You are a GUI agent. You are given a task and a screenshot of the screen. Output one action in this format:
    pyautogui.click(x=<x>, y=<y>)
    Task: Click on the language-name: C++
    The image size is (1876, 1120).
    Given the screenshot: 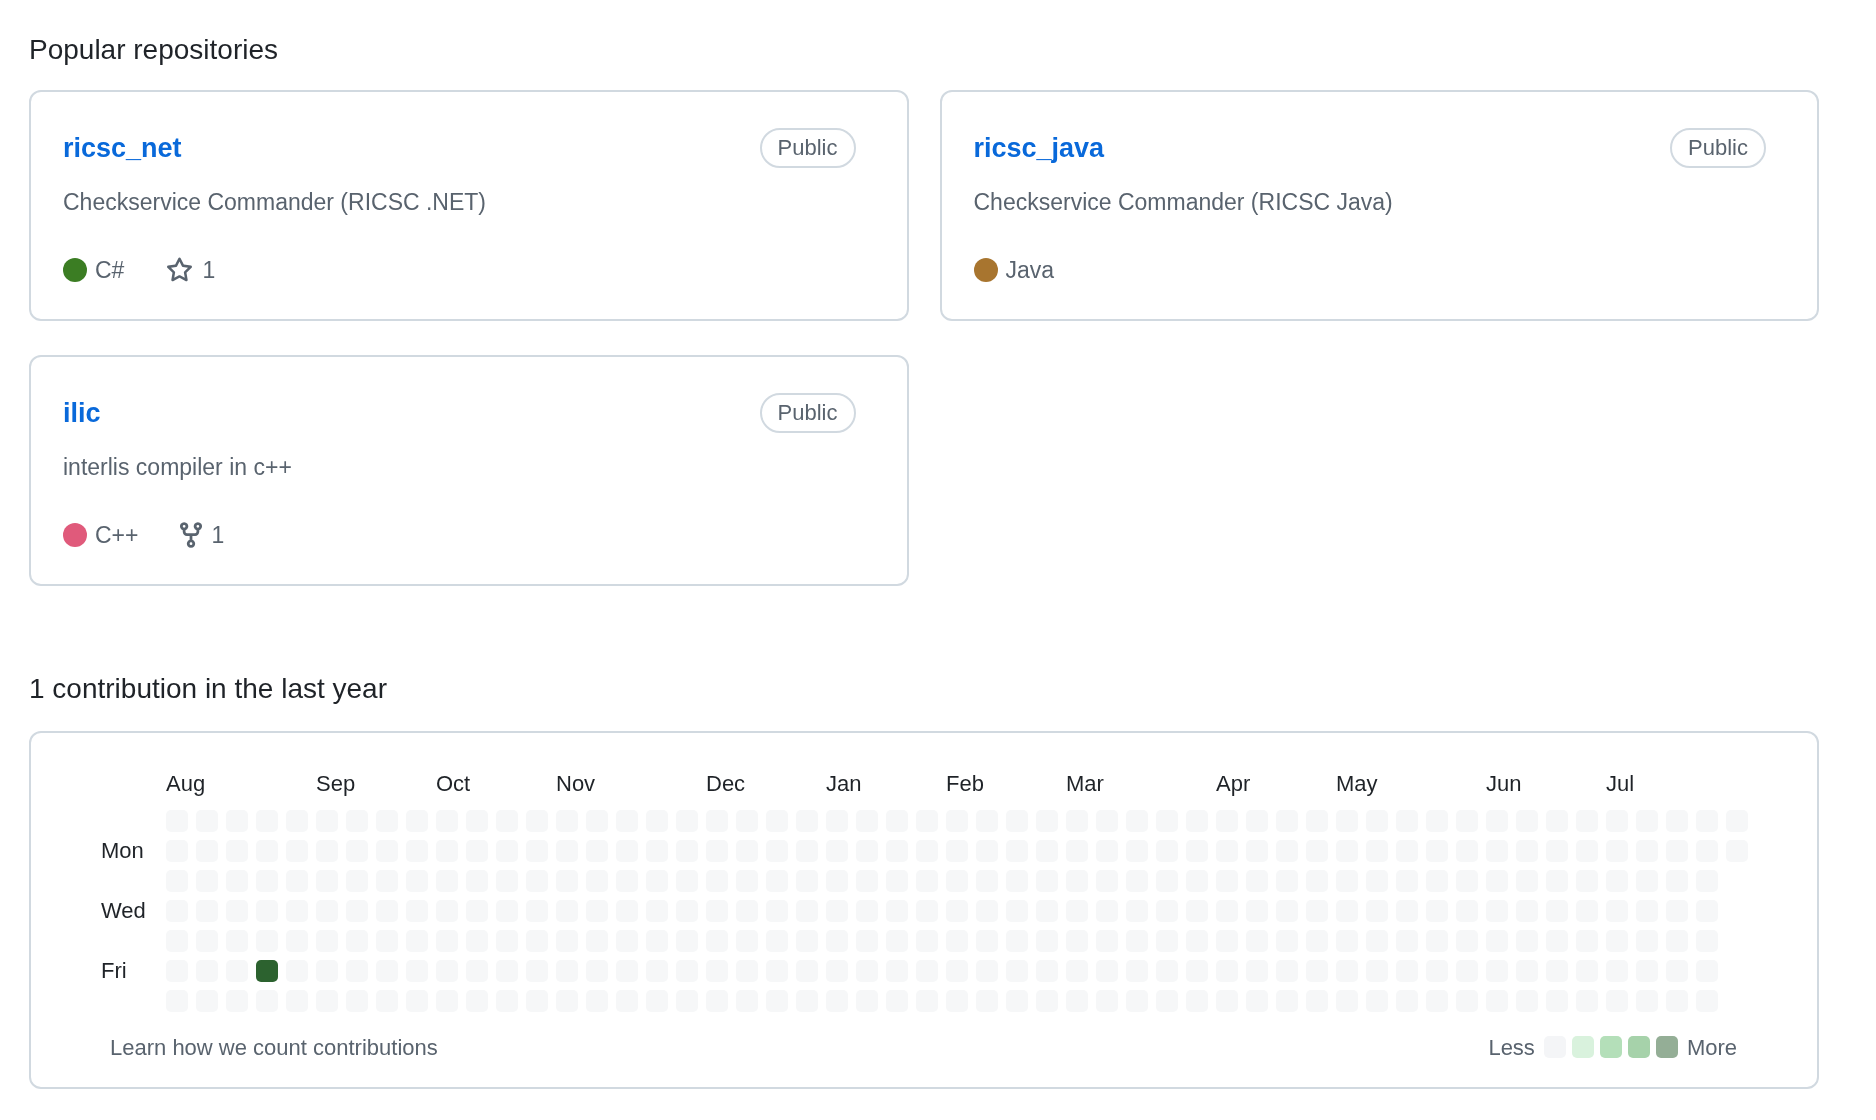 What is the action you would take?
    pyautogui.click(x=117, y=535)
    